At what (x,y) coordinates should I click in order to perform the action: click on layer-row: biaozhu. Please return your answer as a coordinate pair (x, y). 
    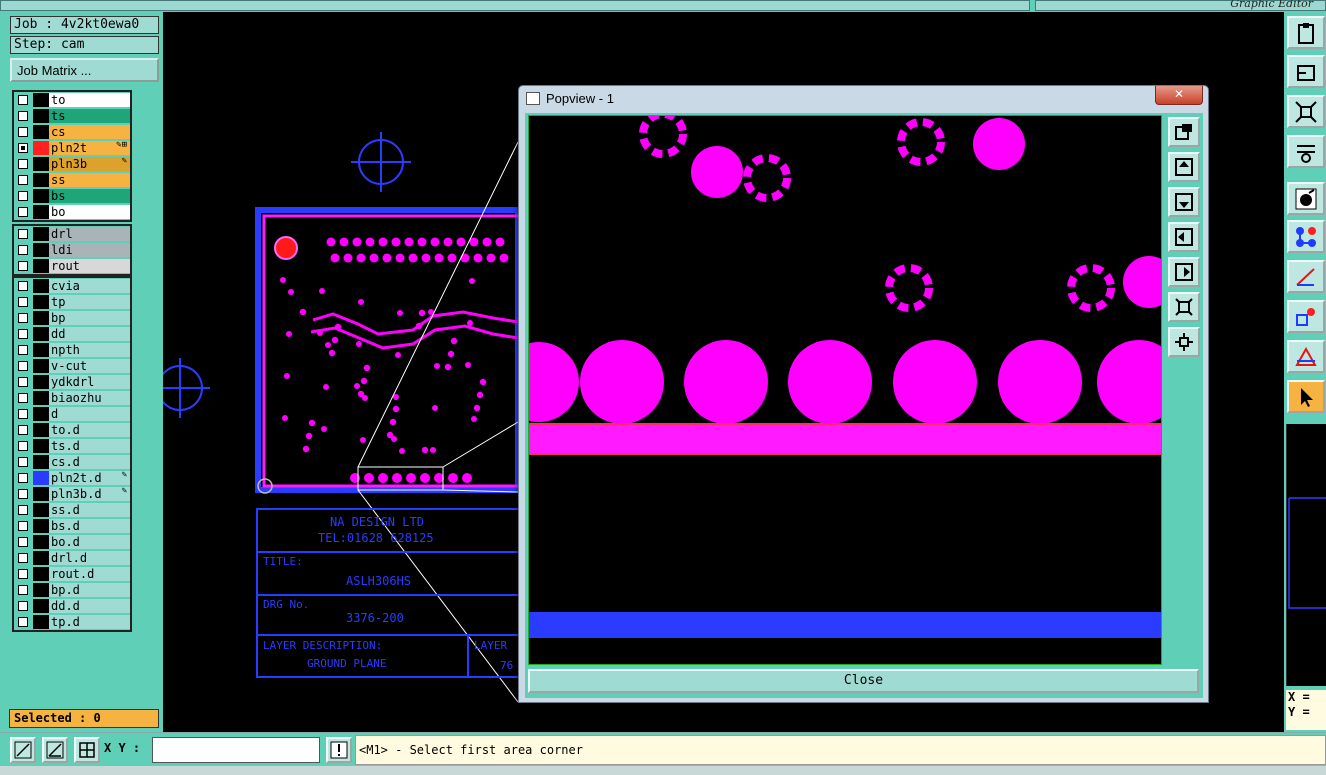
    Looking at the image, I should click on (72, 398).